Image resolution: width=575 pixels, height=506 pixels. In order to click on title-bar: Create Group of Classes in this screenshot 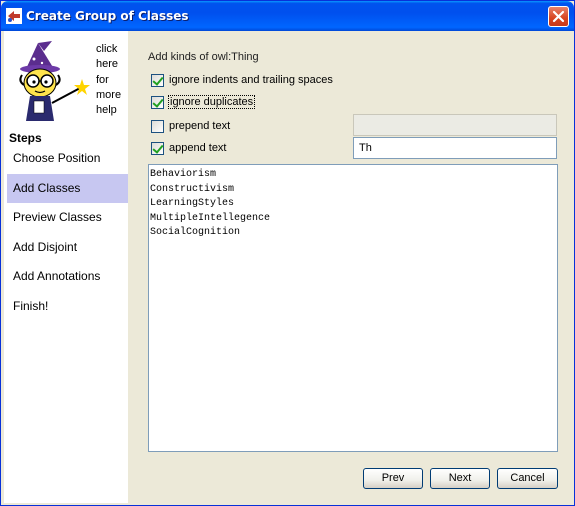, I will do `click(287, 16)`.